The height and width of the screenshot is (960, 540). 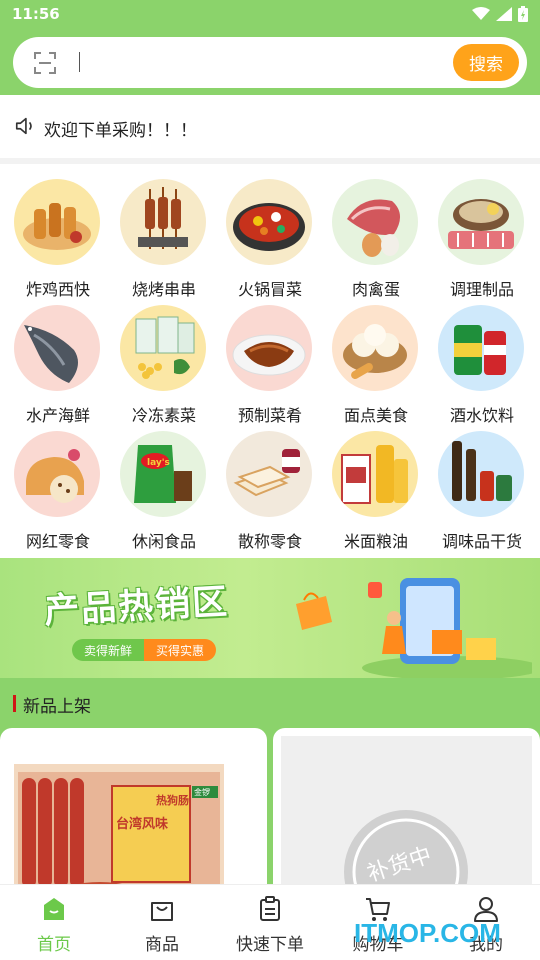 What do you see at coordinates (481, 289) in the screenshot?
I see `category-label: 调理制品` at bounding box center [481, 289].